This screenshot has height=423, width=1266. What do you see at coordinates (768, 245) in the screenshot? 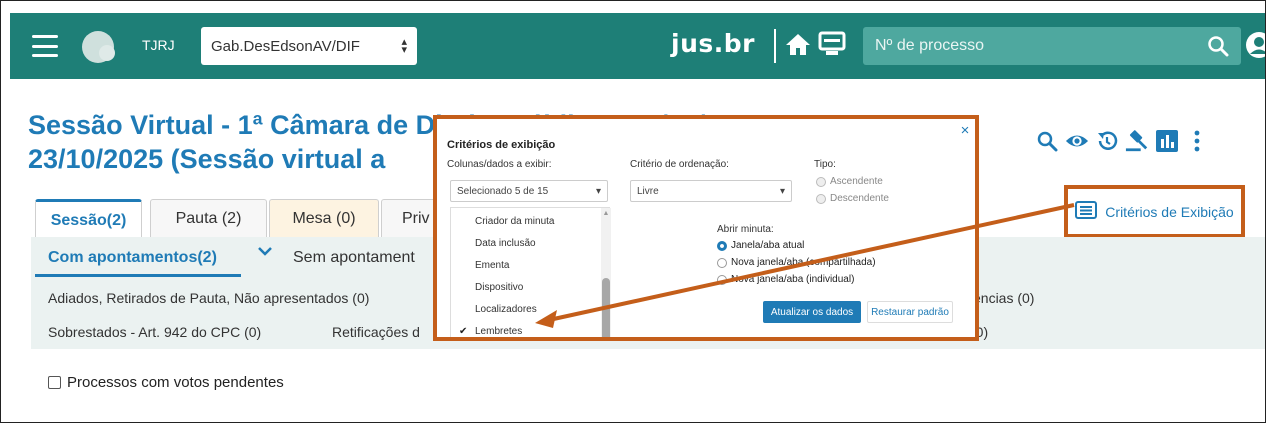
I see `radio-janela-atual-label: Janela/aba atual` at bounding box center [768, 245].